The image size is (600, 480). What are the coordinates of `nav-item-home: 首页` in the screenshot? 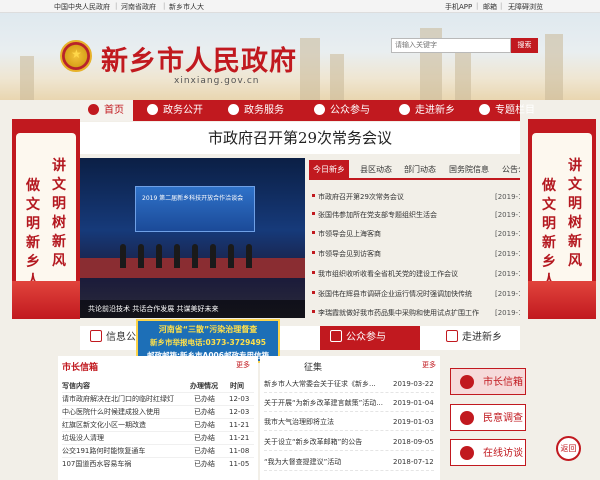 It's located at (106, 110).